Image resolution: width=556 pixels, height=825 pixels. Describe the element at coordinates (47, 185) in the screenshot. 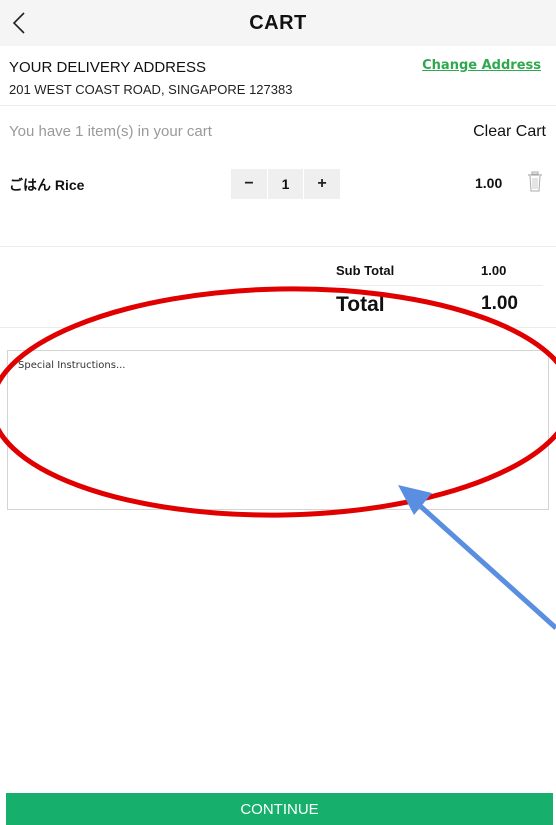

I see `cart-item-name: ごはん Rice` at that location.